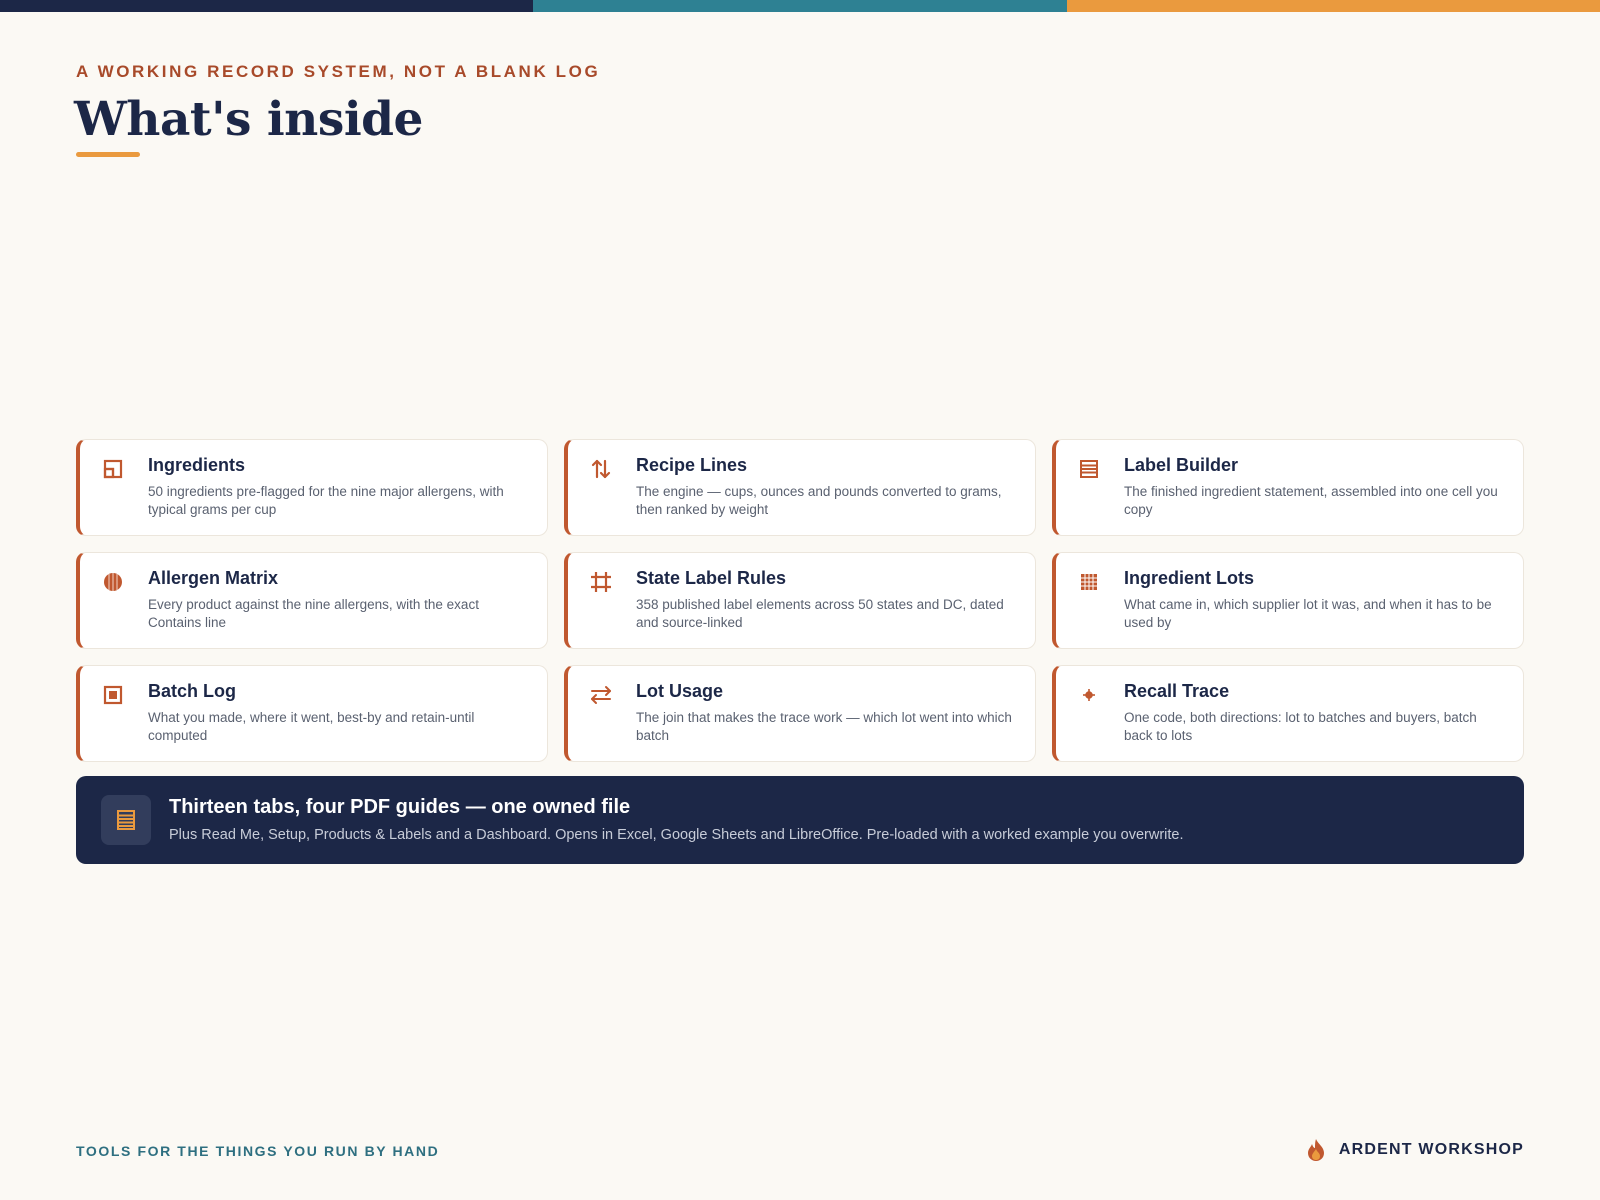 This screenshot has height=1200, width=1600. What do you see at coordinates (113, 582) in the screenshot?
I see `striped-circle-icon` at bounding box center [113, 582].